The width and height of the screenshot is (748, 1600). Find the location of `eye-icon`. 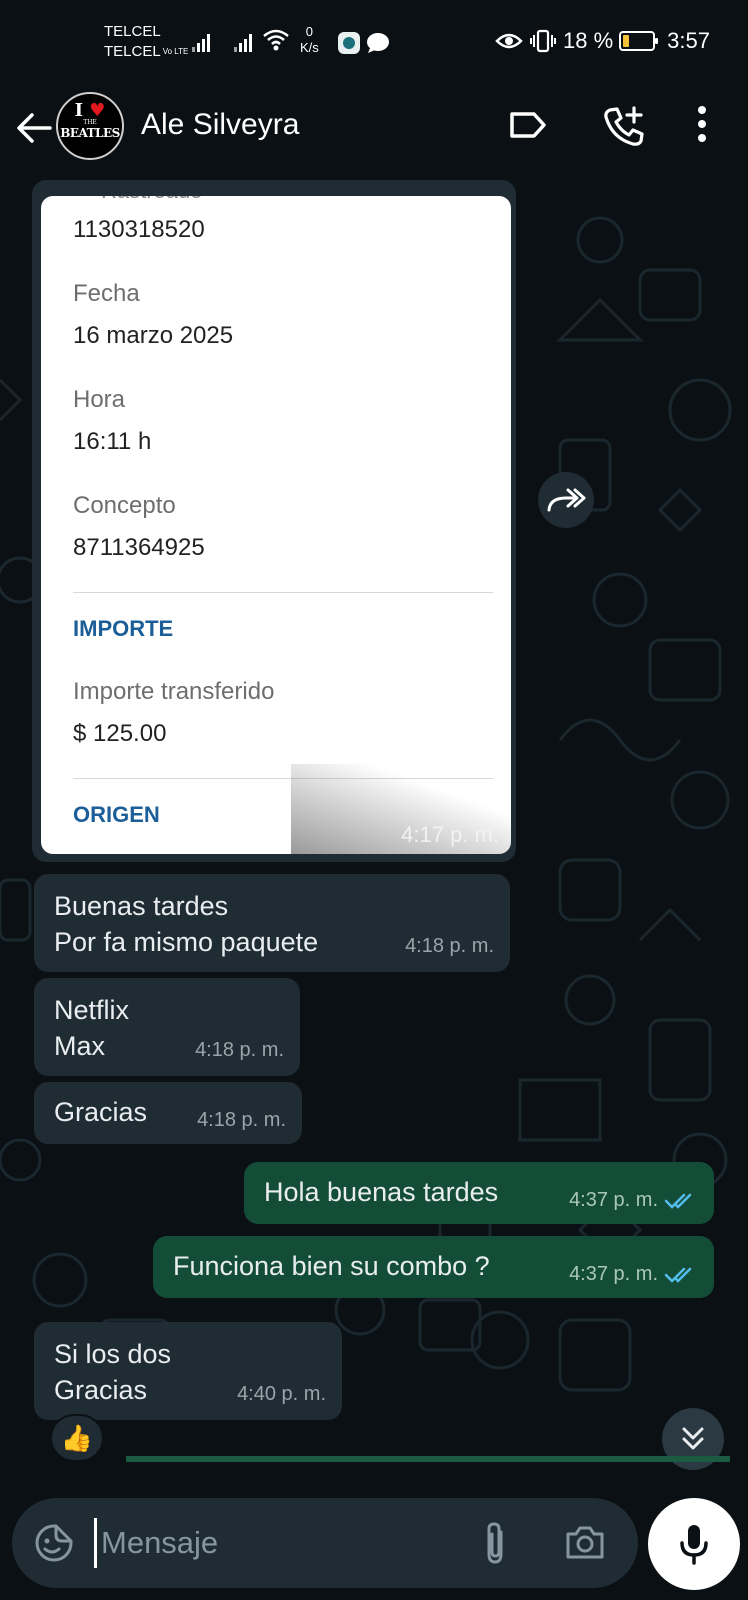

eye-icon is located at coordinates (509, 41).